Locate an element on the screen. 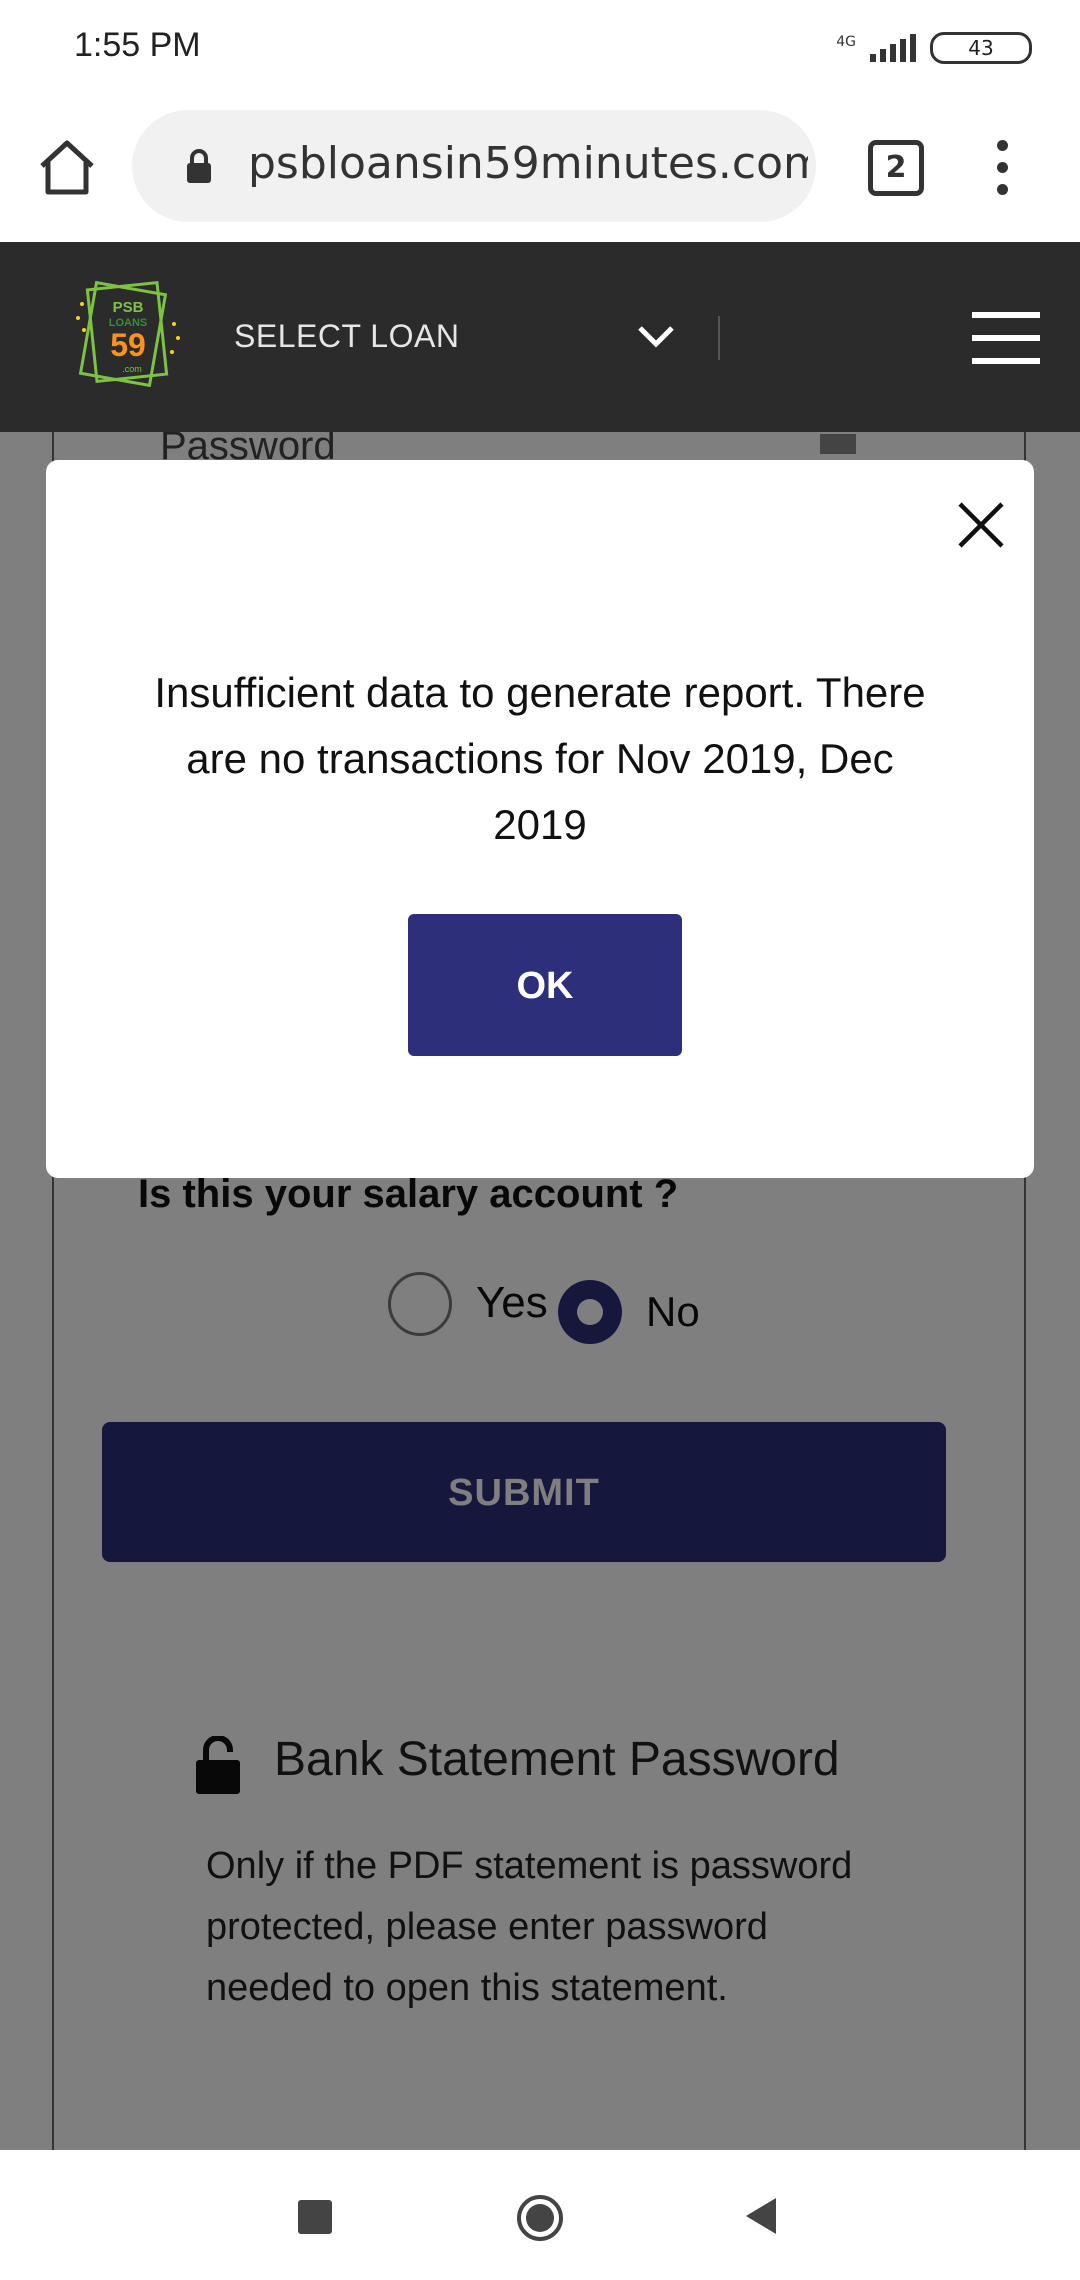 The width and height of the screenshot is (1080, 2280). status-bar: 1:55 PM 4G 43 is located at coordinates (540, 48).